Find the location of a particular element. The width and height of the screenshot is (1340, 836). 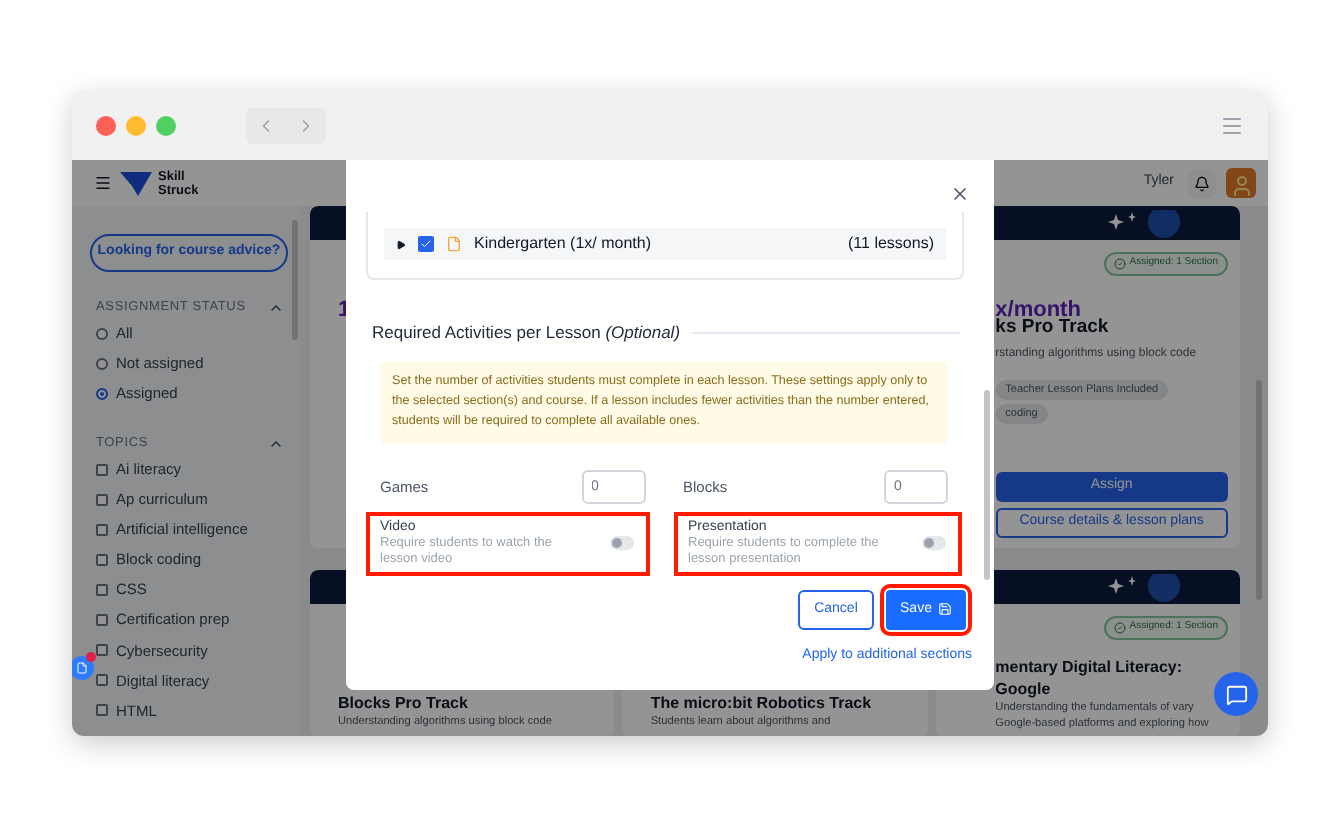

floating-app-button is located at coordinates (83, 668).